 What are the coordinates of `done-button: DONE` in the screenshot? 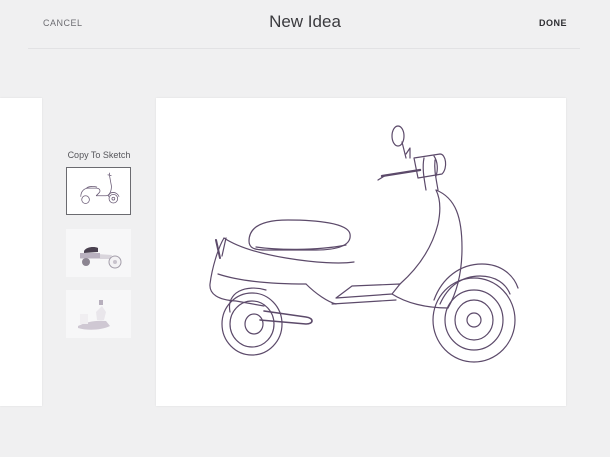 It's located at (553, 23).